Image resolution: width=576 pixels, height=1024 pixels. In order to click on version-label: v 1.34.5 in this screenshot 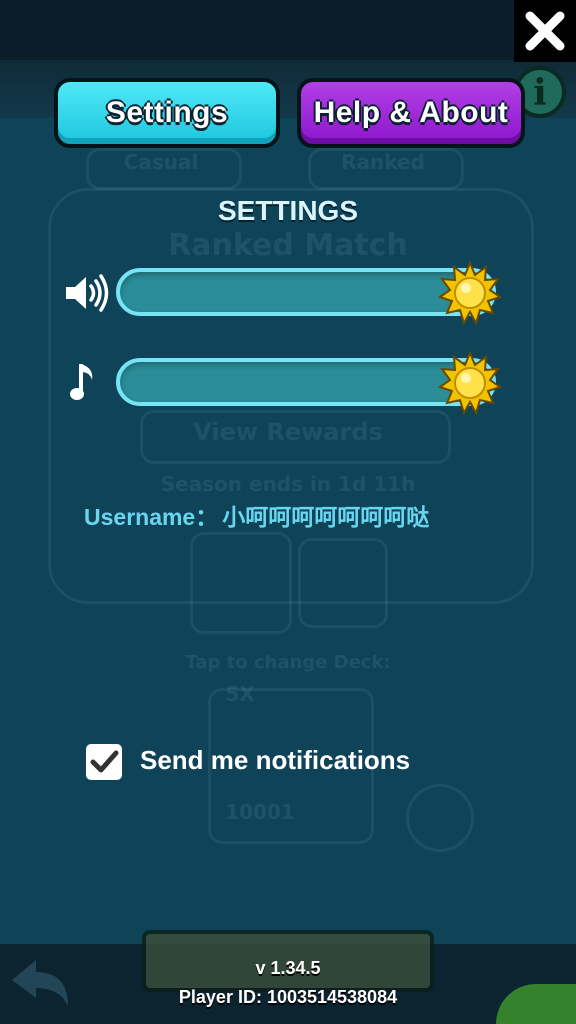, I will do `click(288, 968)`.